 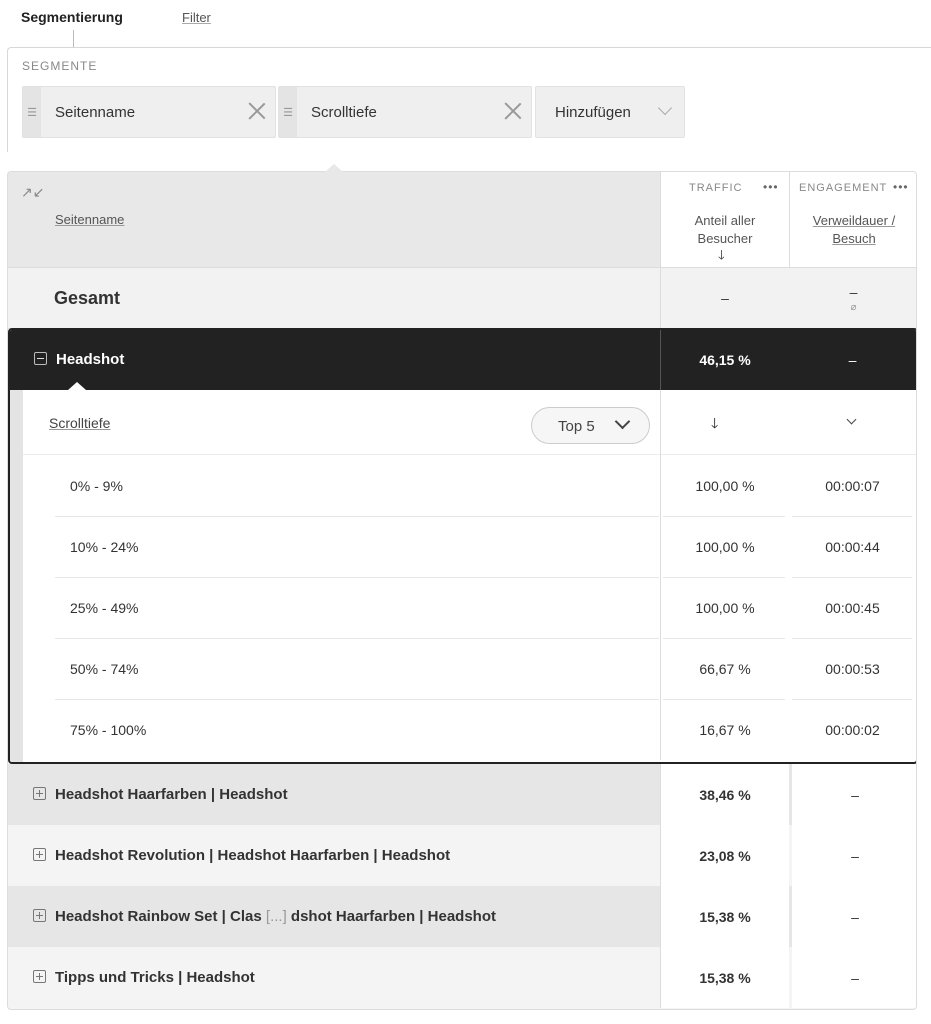 What do you see at coordinates (90, 359) in the screenshot?
I see `group-name: Headshot` at bounding box center [90, 359].